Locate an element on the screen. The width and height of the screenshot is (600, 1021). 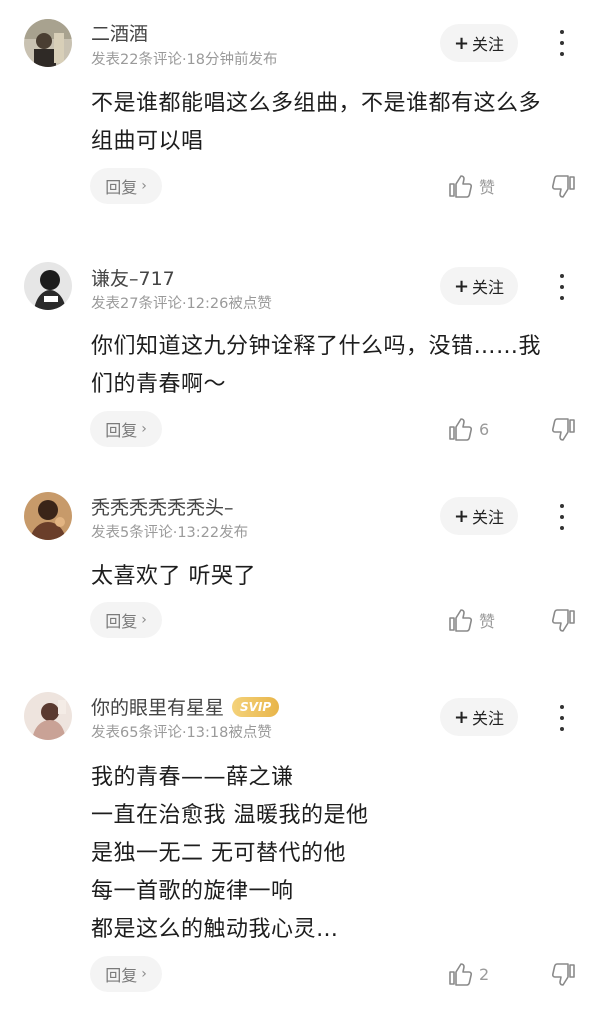
comment-text-line: 是独一无二 无可替代的他 is located at coordinates (218, 853).